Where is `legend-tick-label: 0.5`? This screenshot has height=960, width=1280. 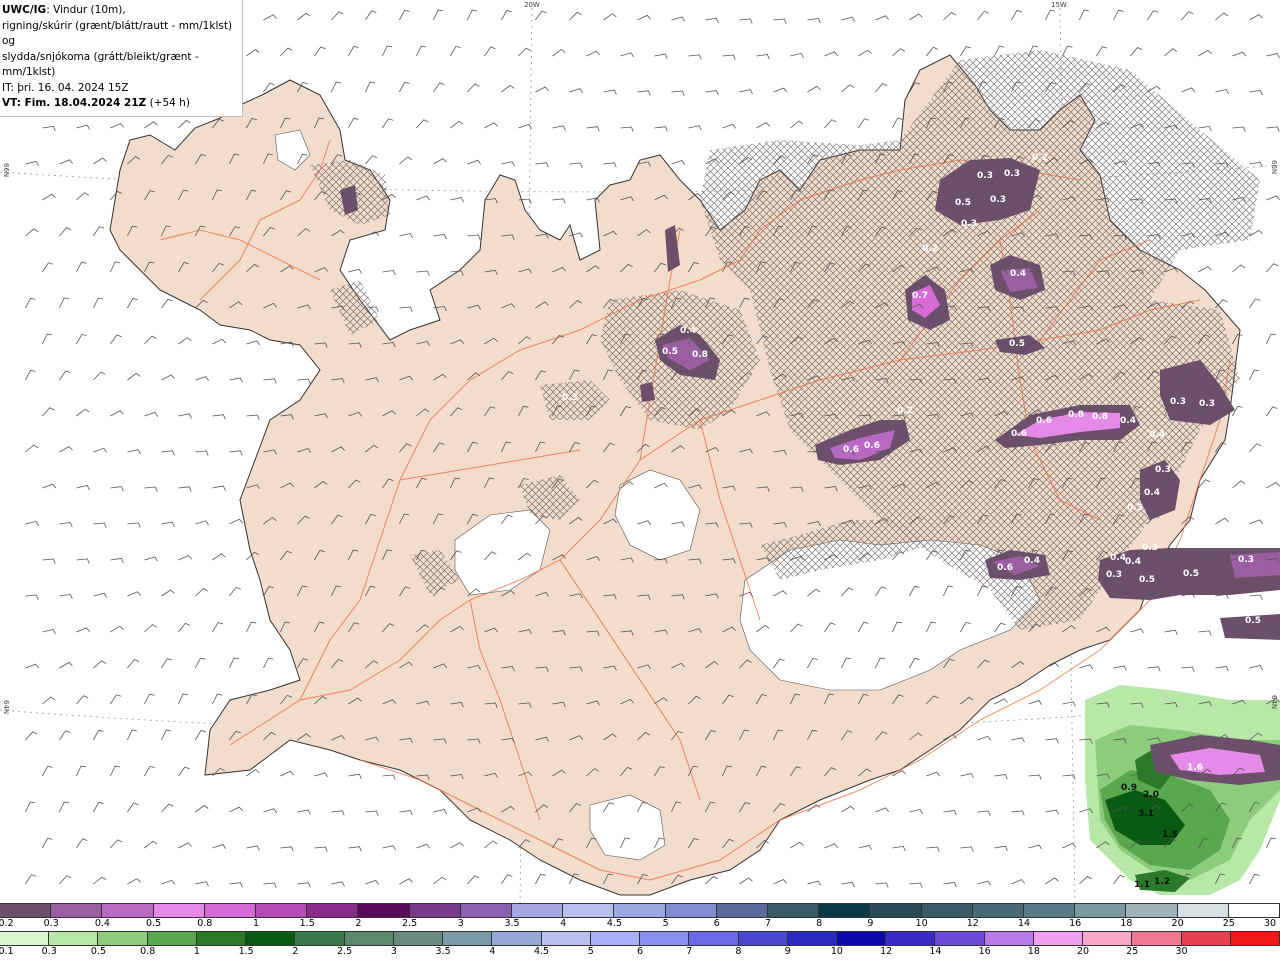 legend-tick-label: 0.5 is located at coordinates (154, 923).